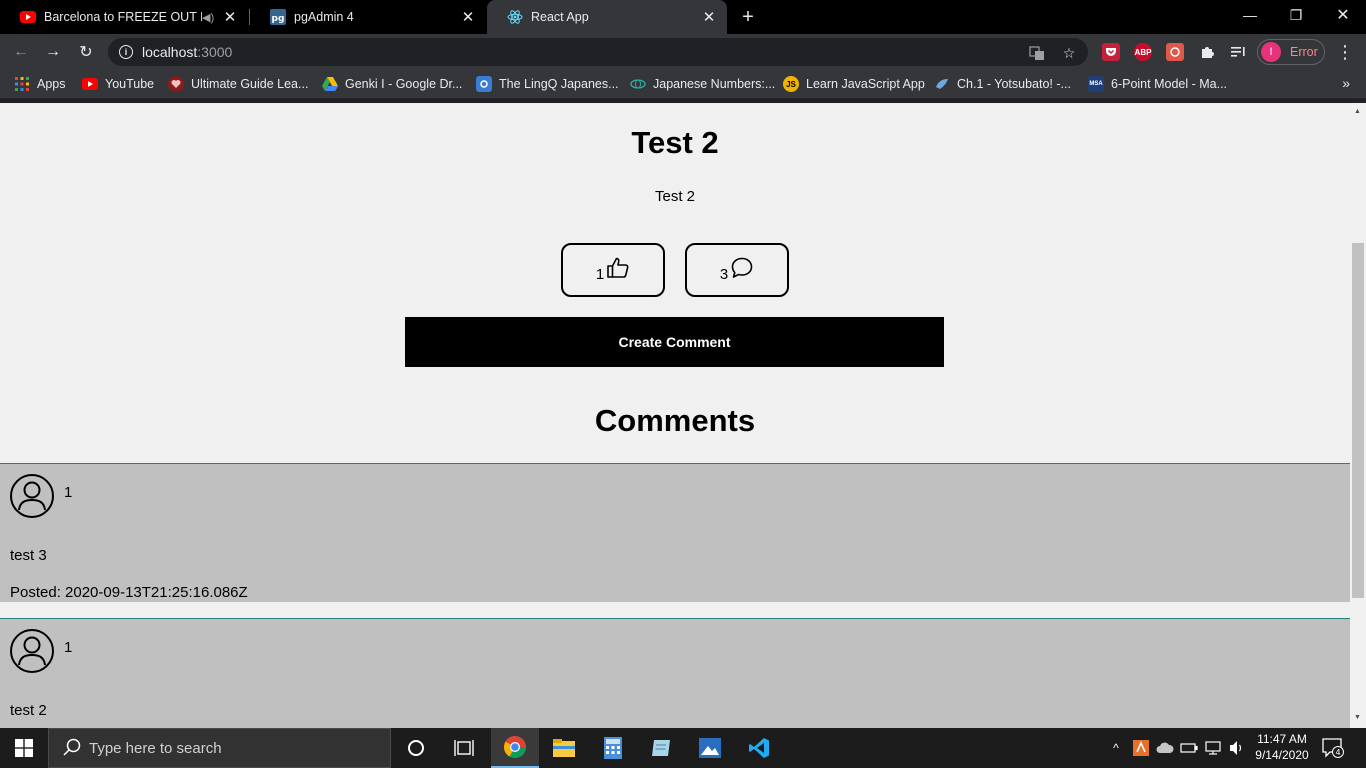 This screenshot has width=1366, height=768. Describe the element at coordinates (86, 52) in the screenshot. I see `reload-button: ↻` at that location.